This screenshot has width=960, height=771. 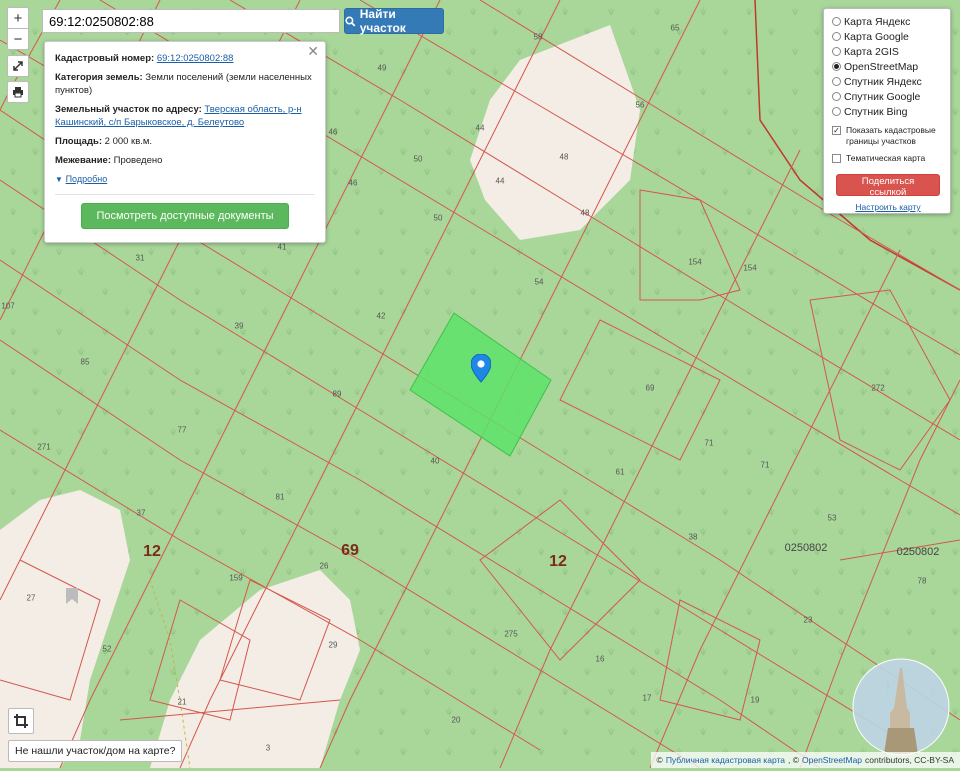 I want to click on close-icon: ✕, so click(x=313, y=51).